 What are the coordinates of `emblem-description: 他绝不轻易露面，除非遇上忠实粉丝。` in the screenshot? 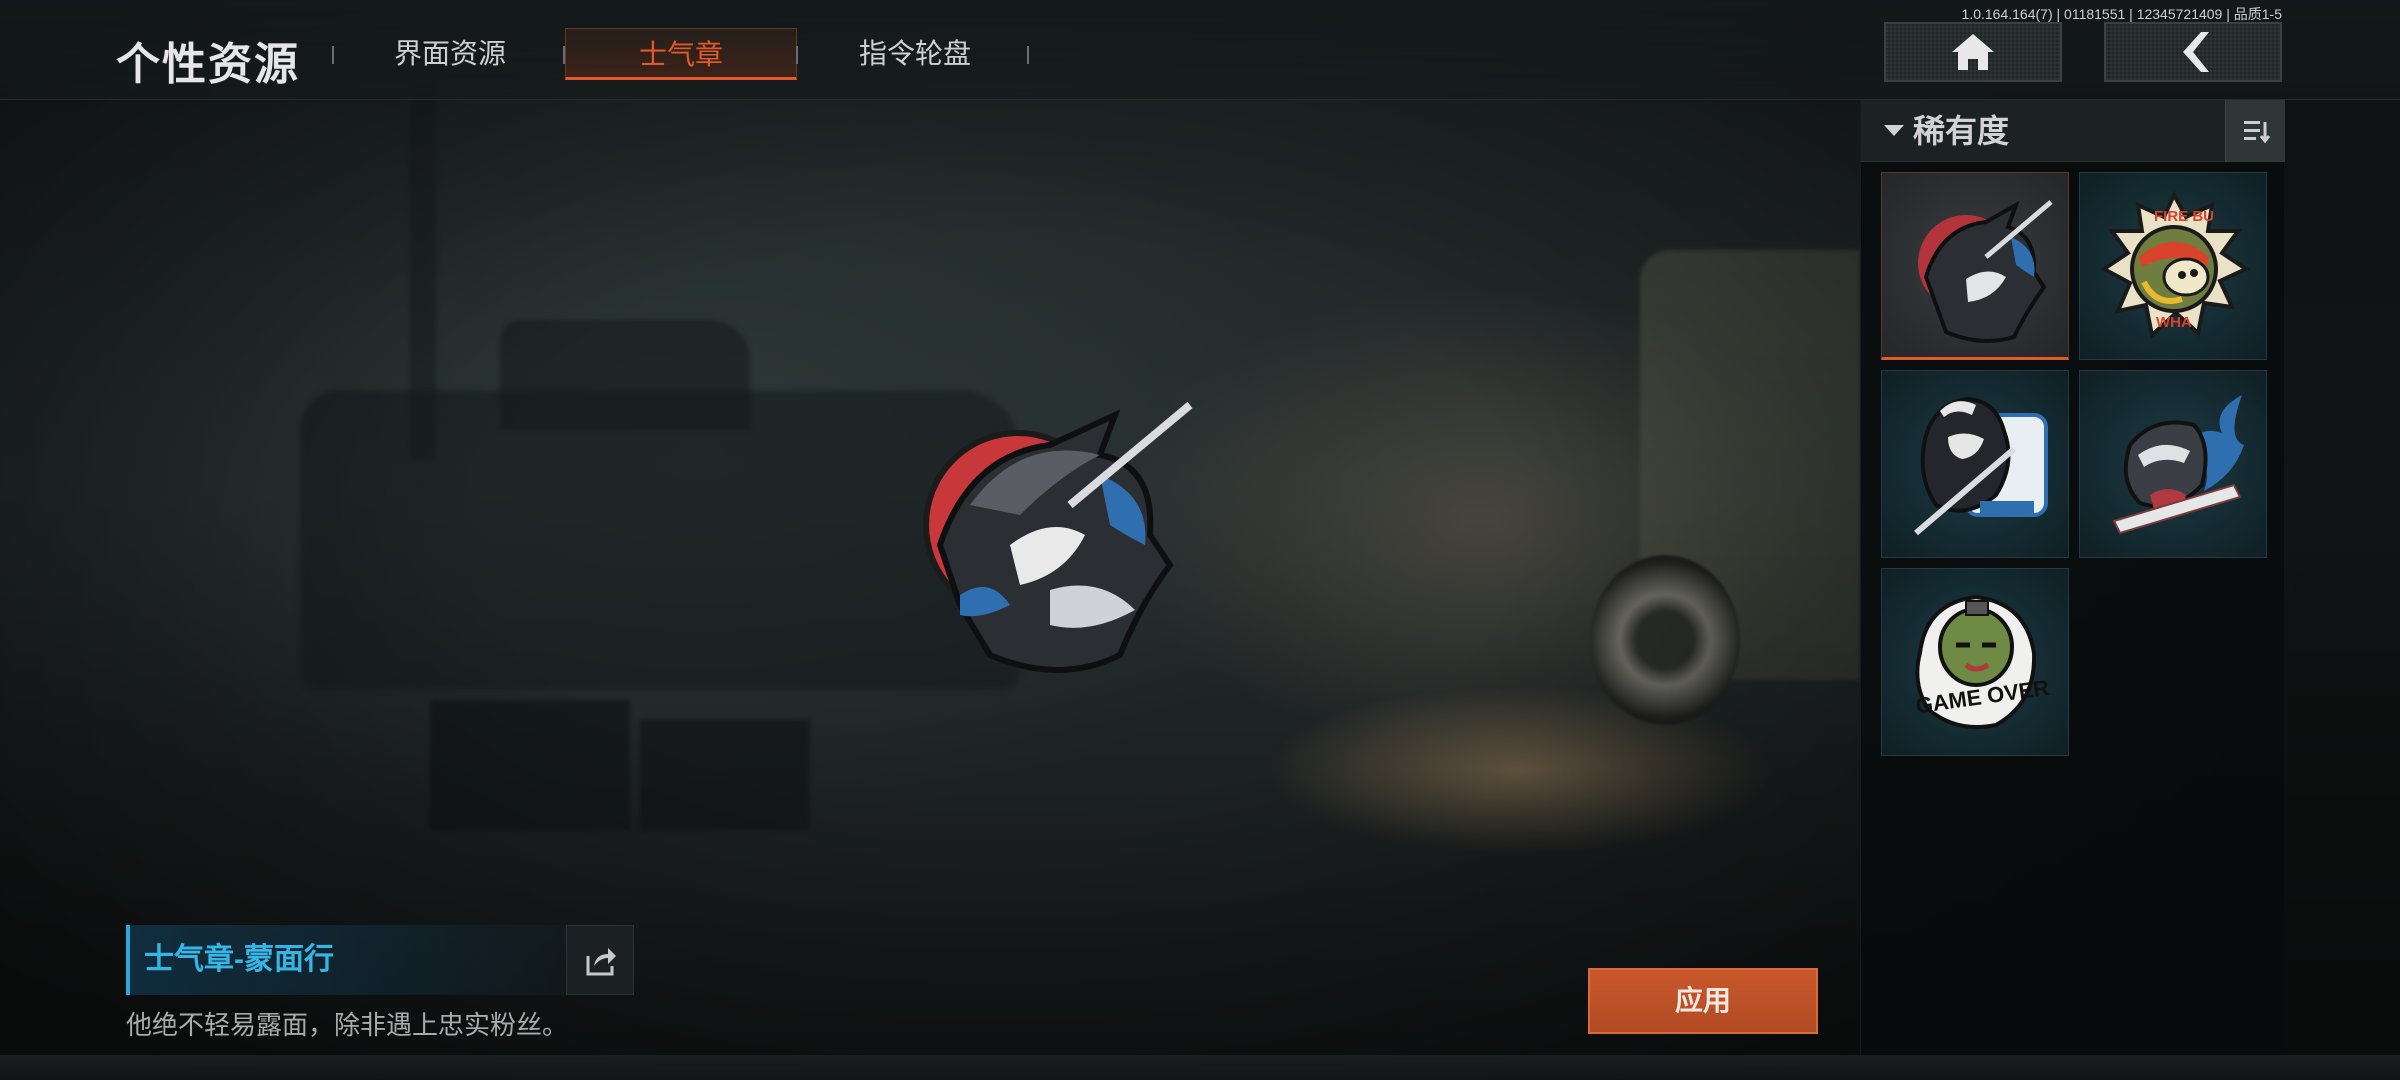 It's located at (347, 1025).